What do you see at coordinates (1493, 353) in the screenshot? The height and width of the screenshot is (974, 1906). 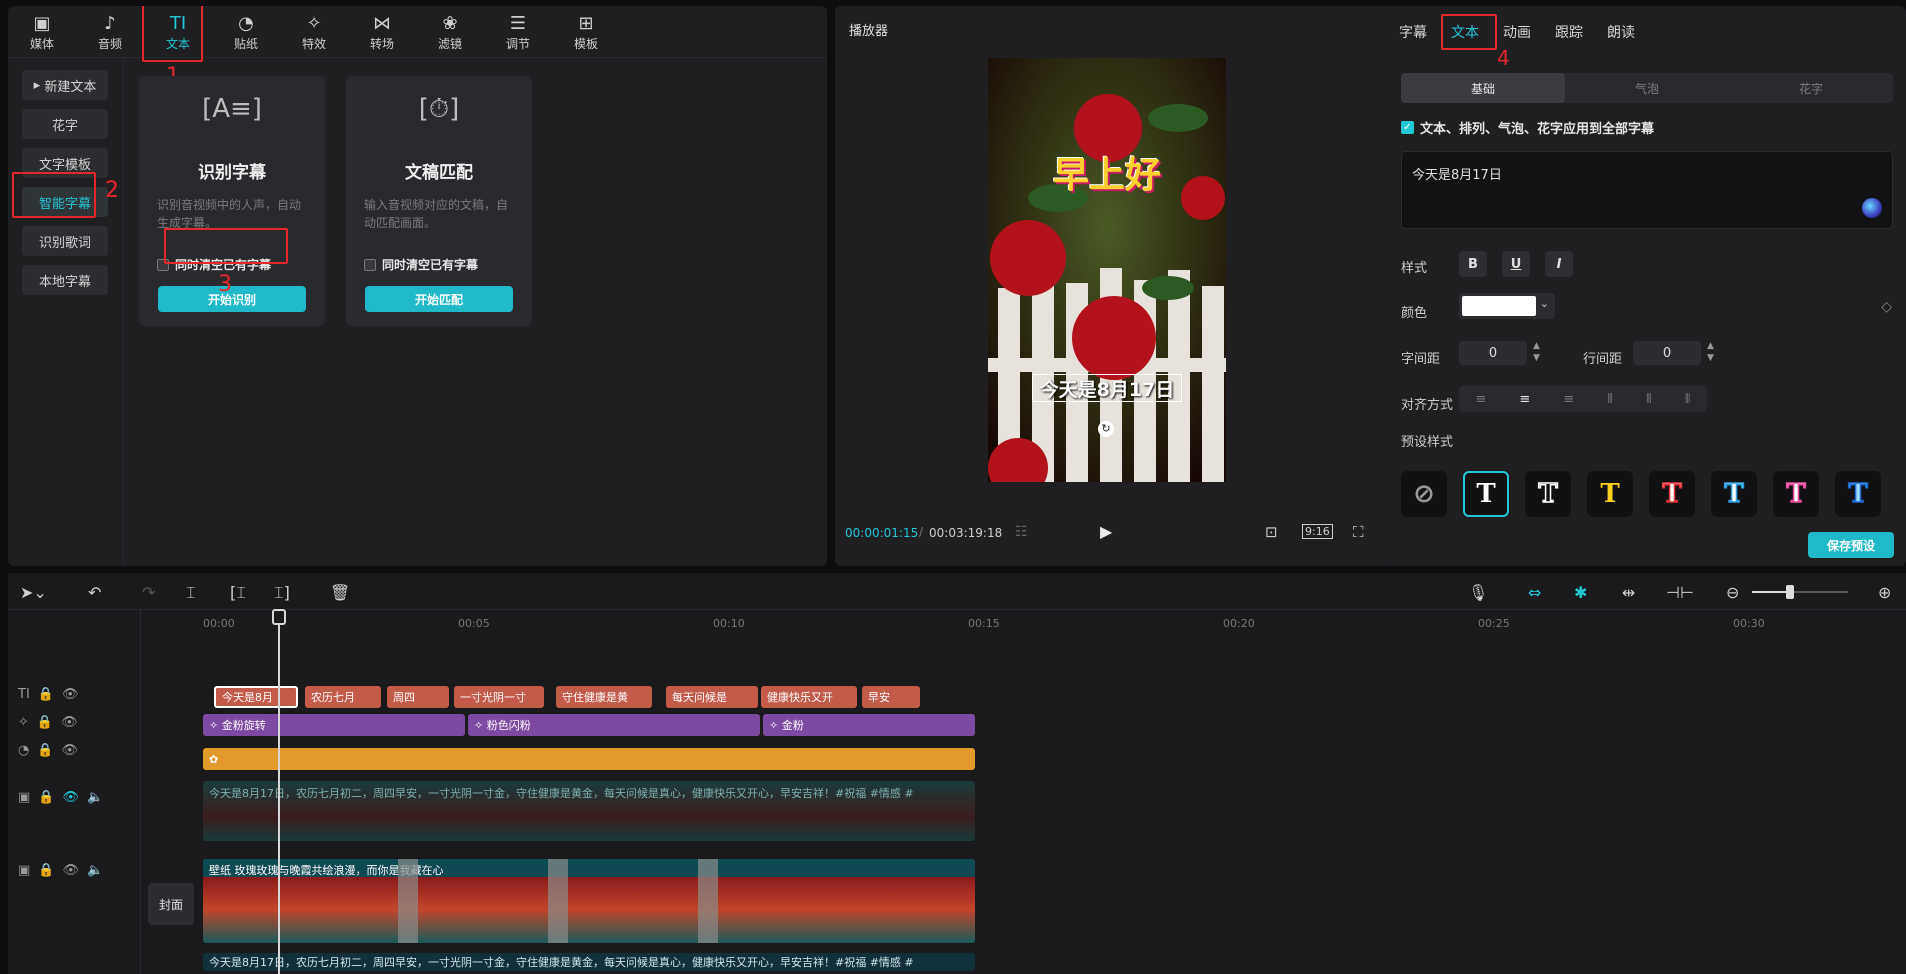 I see `letter-spacing-input: 0` at bounding box center [1493, 353].